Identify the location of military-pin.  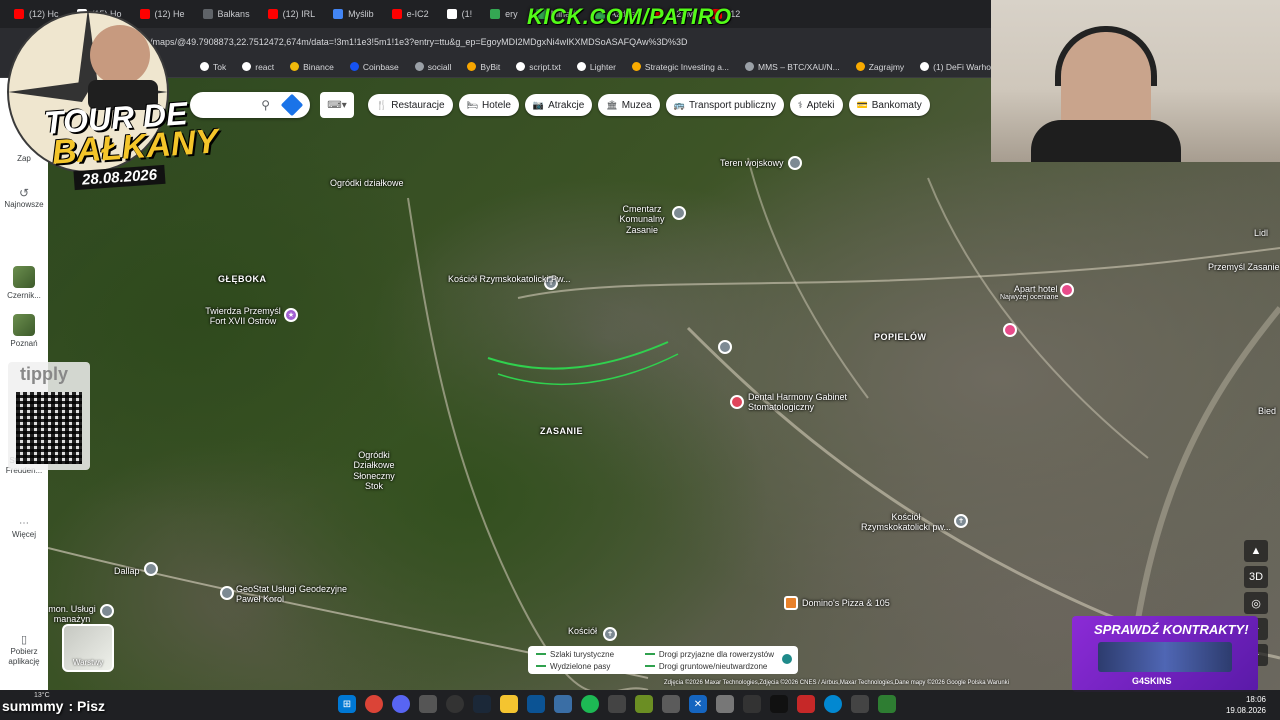
(795, 163).